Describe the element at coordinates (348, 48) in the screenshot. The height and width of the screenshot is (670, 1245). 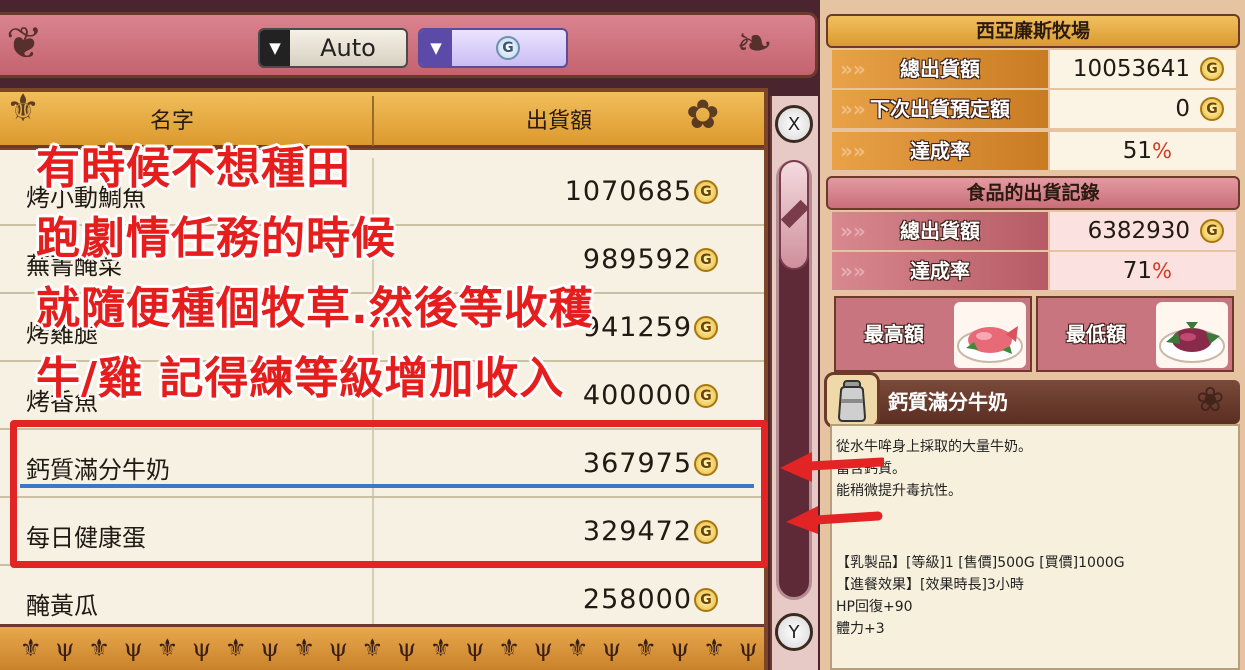
I see `sort-dropdown-value: Auto` at that location.